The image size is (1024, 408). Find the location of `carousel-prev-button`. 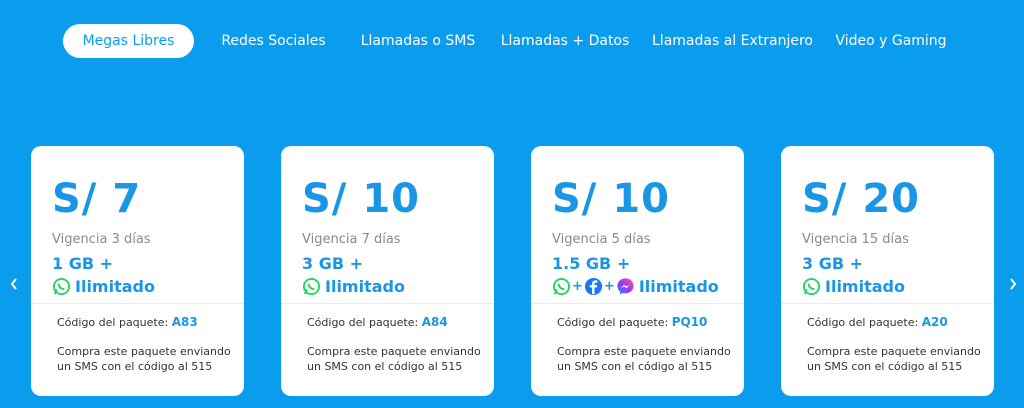

carousel-prev-button is located at coordinates (14, 286).